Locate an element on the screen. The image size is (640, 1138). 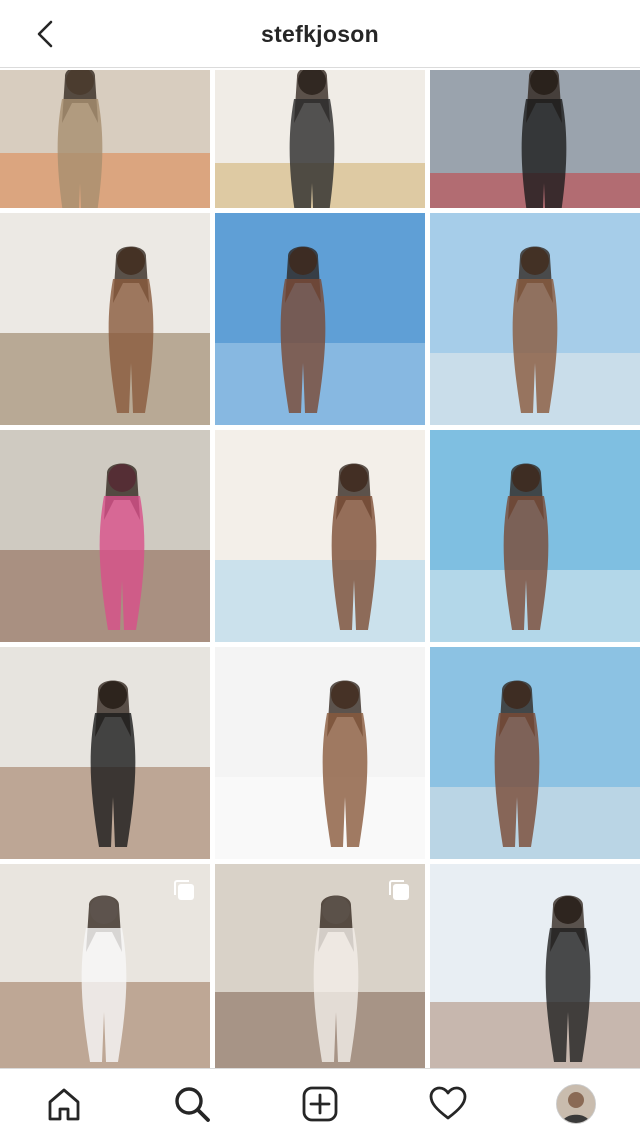
add-post-icon is located at coordinates (320, 1103).